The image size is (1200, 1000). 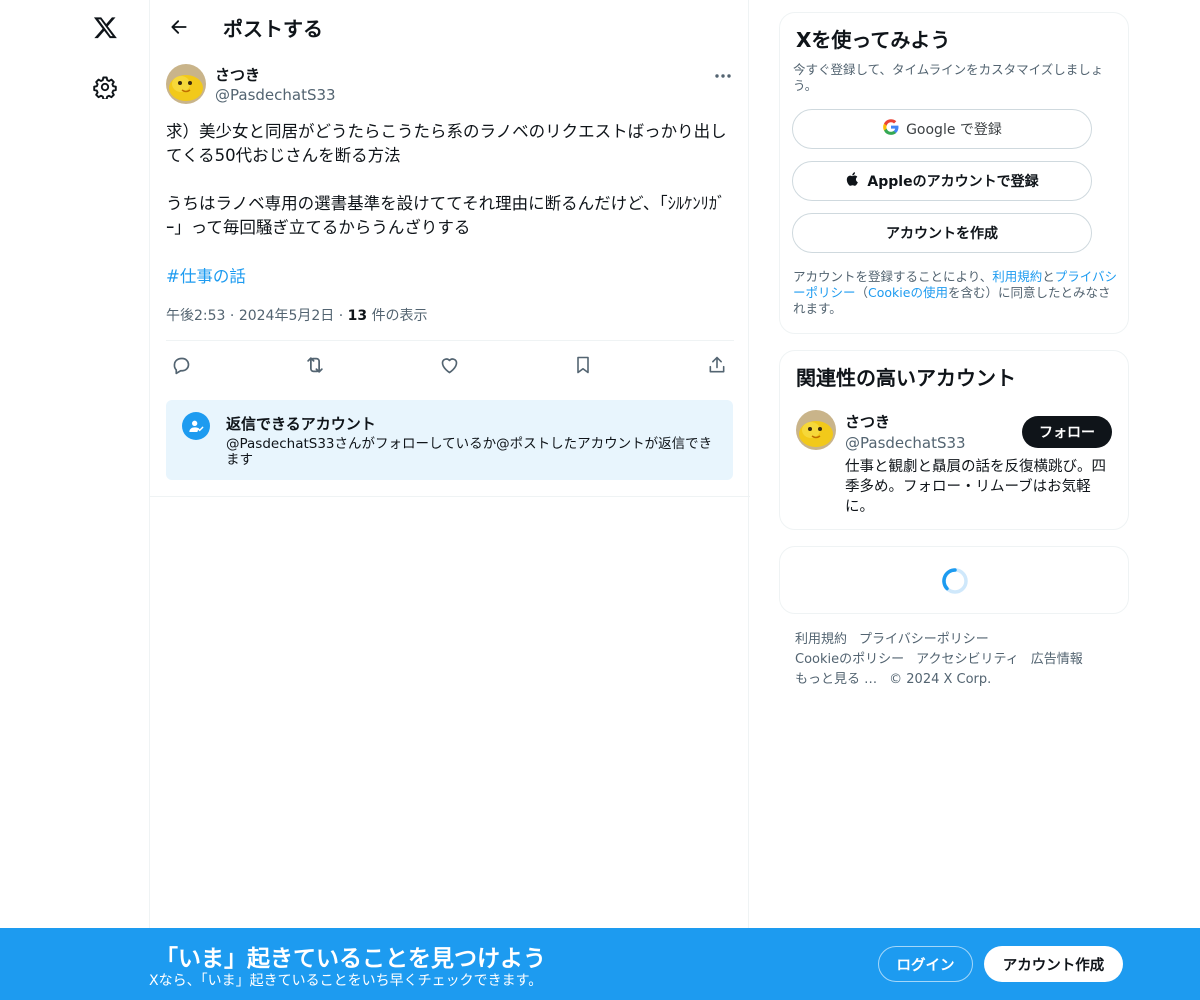 What do you see at coordinates (954, 130) in the screenshot?
I see `google-signup-label: Google で登録` at bounding box center [954, 130].